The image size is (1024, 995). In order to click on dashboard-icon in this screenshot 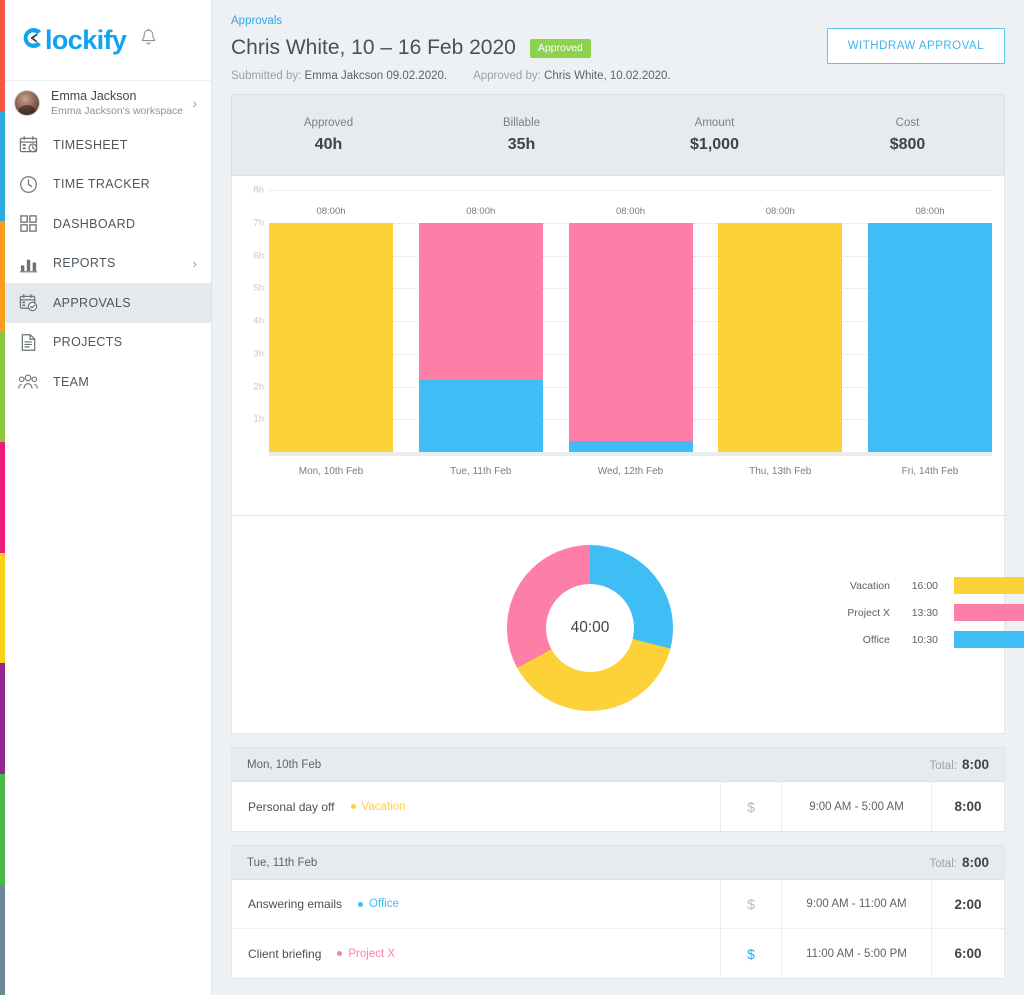, I will do `click(28, 224)`.